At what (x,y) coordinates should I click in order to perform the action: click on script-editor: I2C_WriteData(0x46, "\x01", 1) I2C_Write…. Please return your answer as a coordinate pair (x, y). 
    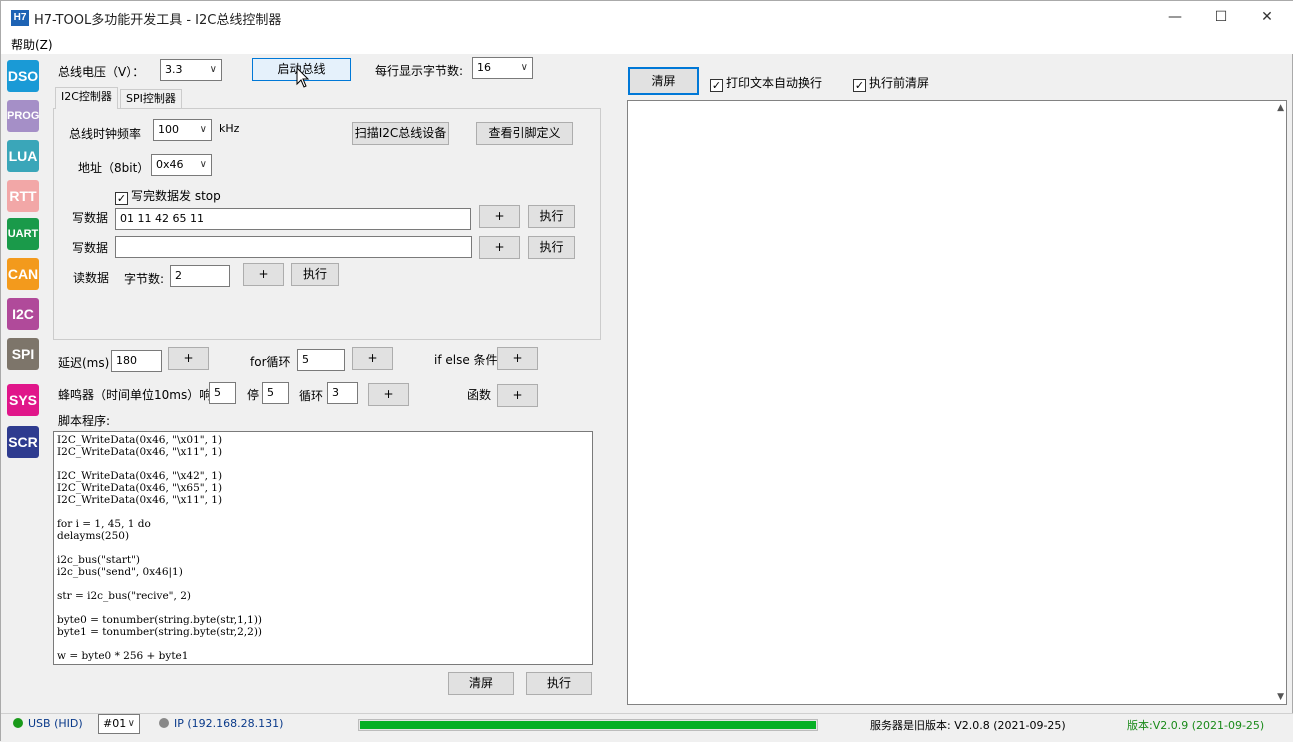
    Looking at the image, I should click on (323, 548).